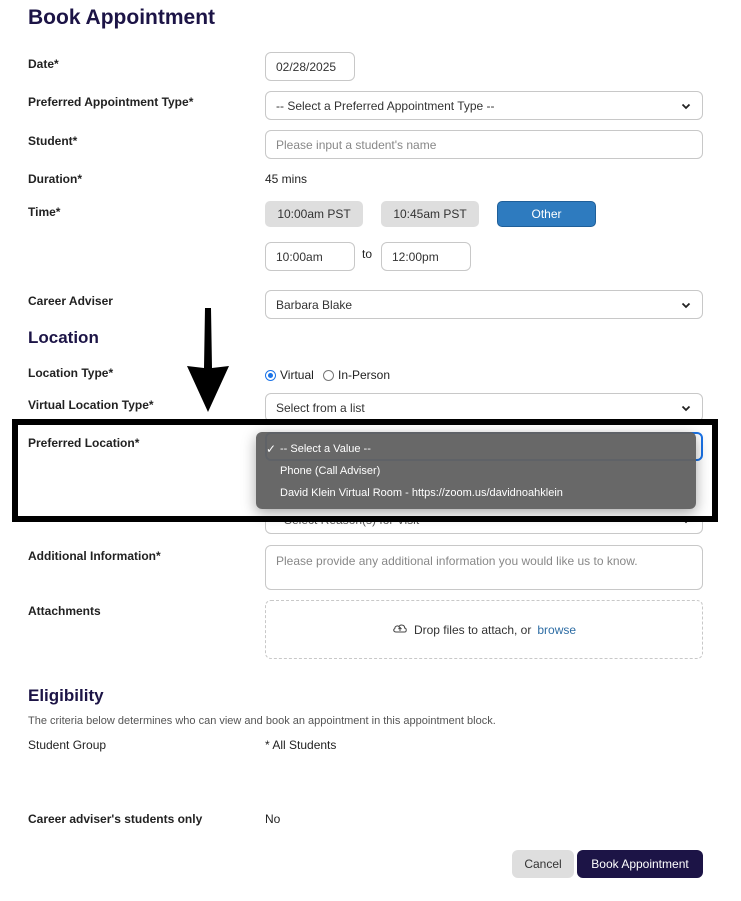  What do you see at coordinates (297, 375) in the screenshot?
I see `virtual-label: Virtual` at bounding box center [297, 375].